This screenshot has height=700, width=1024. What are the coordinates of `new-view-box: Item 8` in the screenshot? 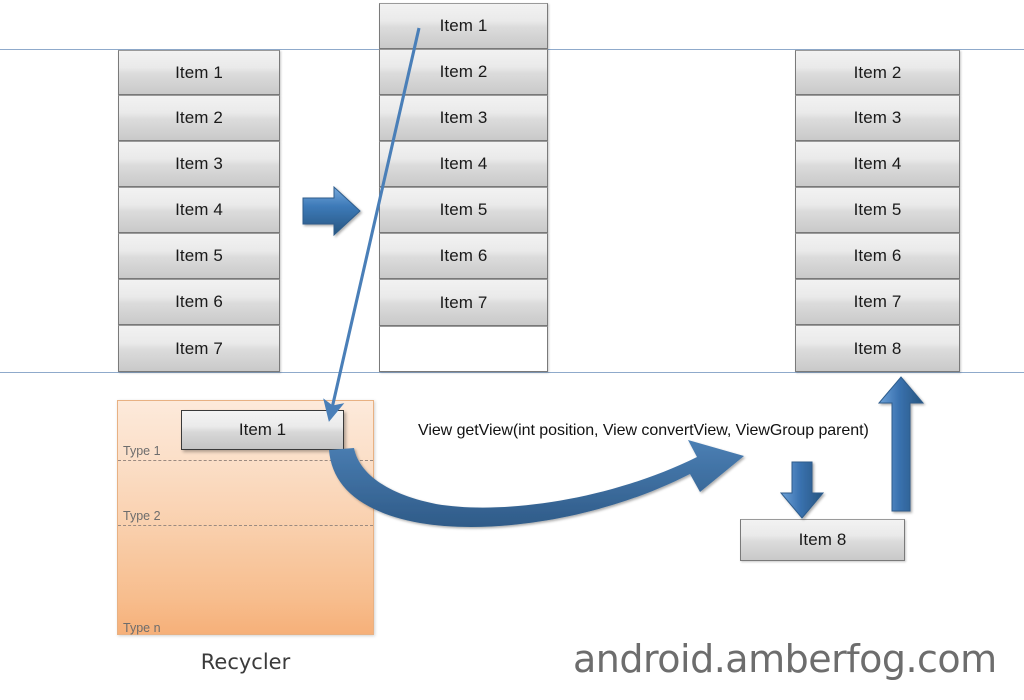 It's located at (822, 540).